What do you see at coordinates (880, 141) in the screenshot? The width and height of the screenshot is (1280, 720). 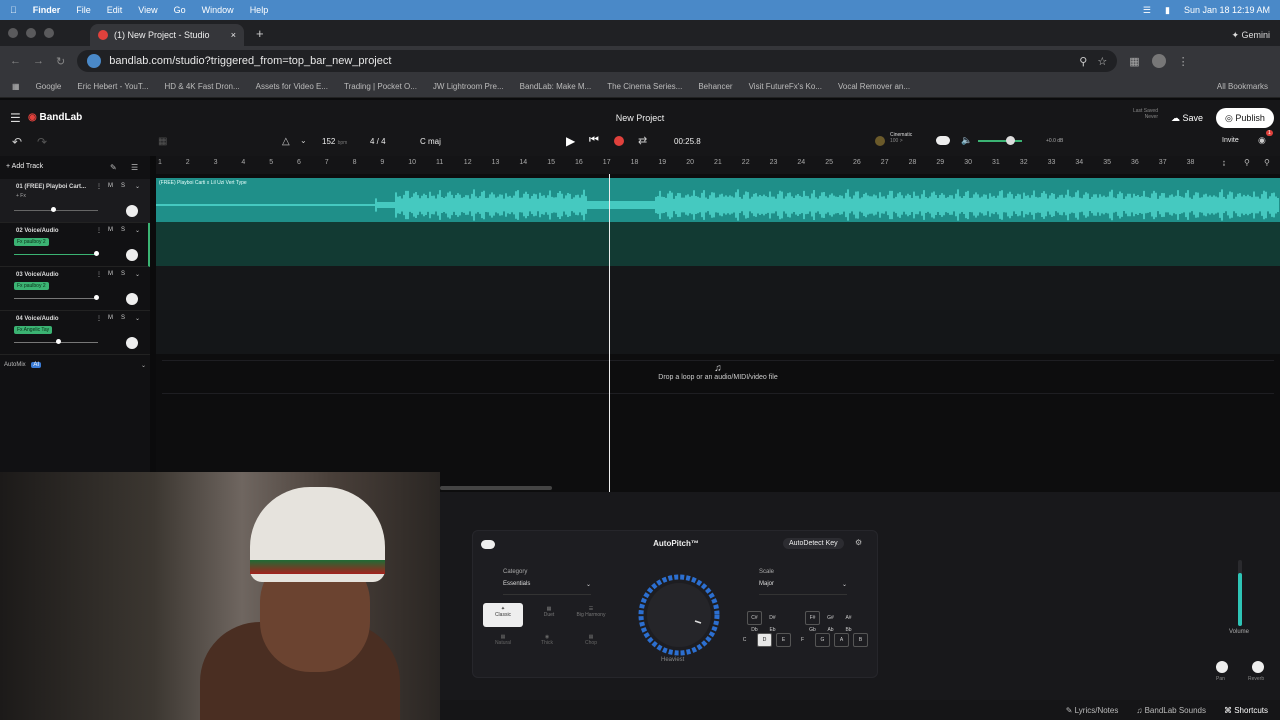 I see `preset-icon` at bounding box center [880, 141].